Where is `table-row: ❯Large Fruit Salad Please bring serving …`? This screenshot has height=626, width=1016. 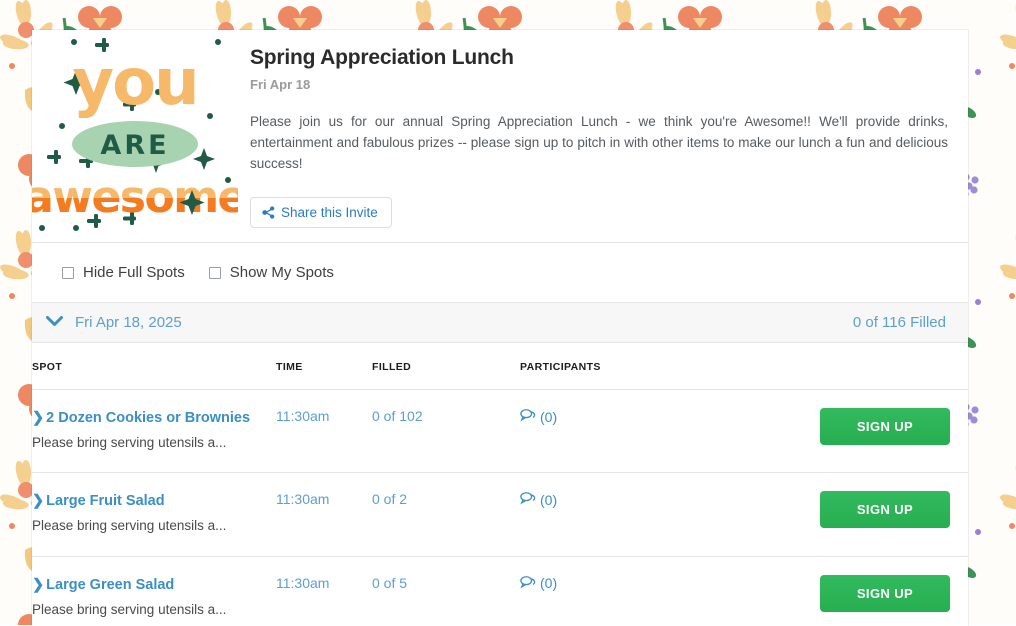 table-row: ❯Large Fruit Salad Please bring serving … is located at coordinates (500, 514).